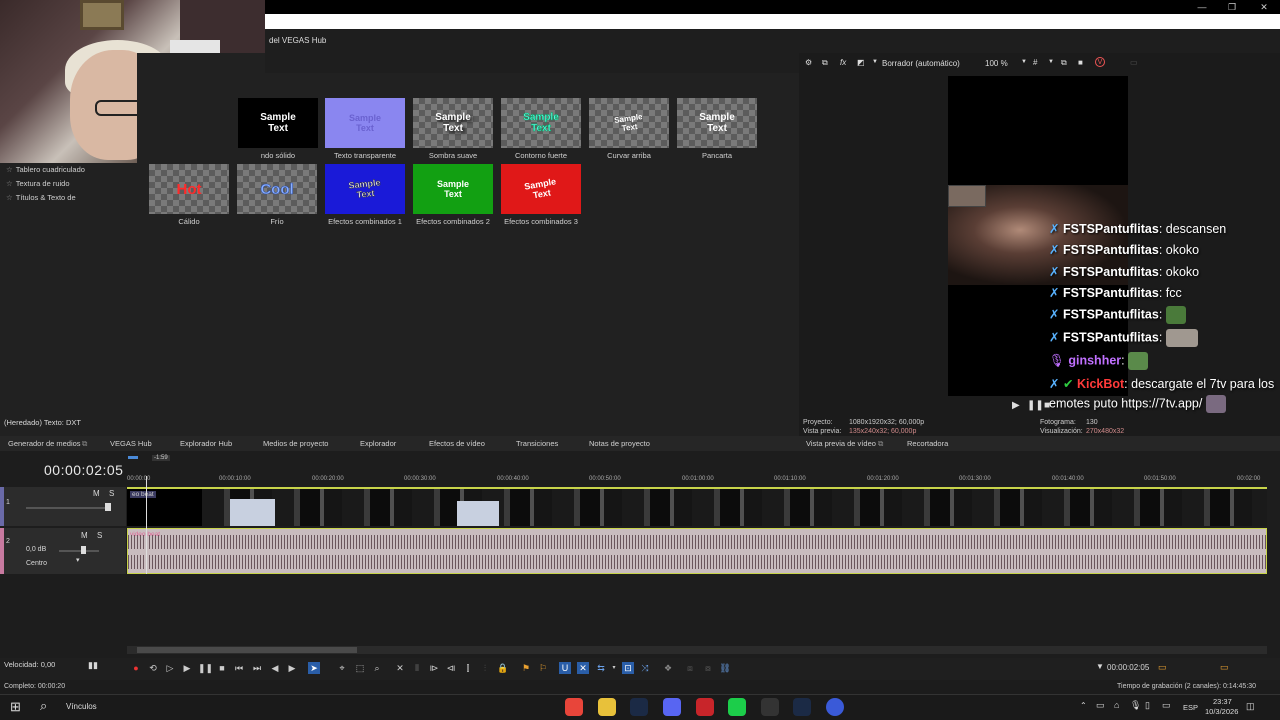 Image resolution: width=1280 pixels, height=720 pixels. What do you see at coordinates (295, 443) in the screenshot?
I see `tab-project-media: Medios de proyecto` at bounding box center [295, 443].